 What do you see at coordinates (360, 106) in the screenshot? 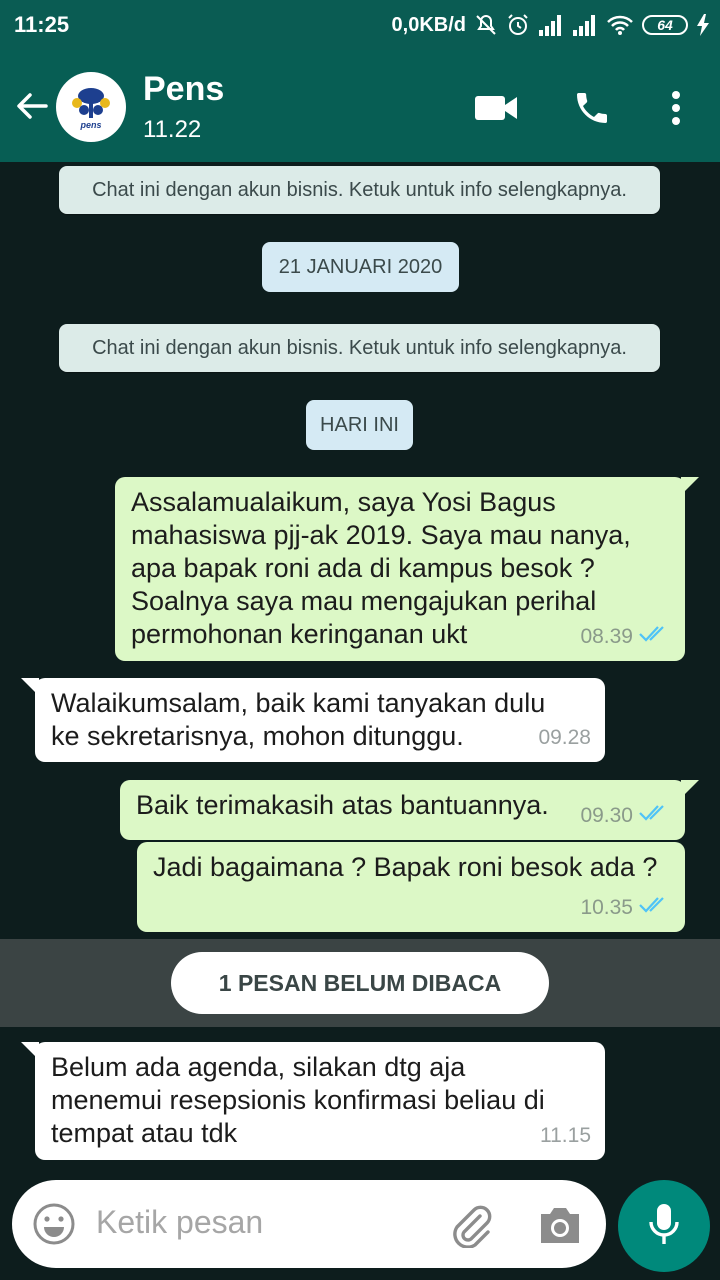
I see `chat-header: pens Pens 11.22` at bounding box center [360, 106].